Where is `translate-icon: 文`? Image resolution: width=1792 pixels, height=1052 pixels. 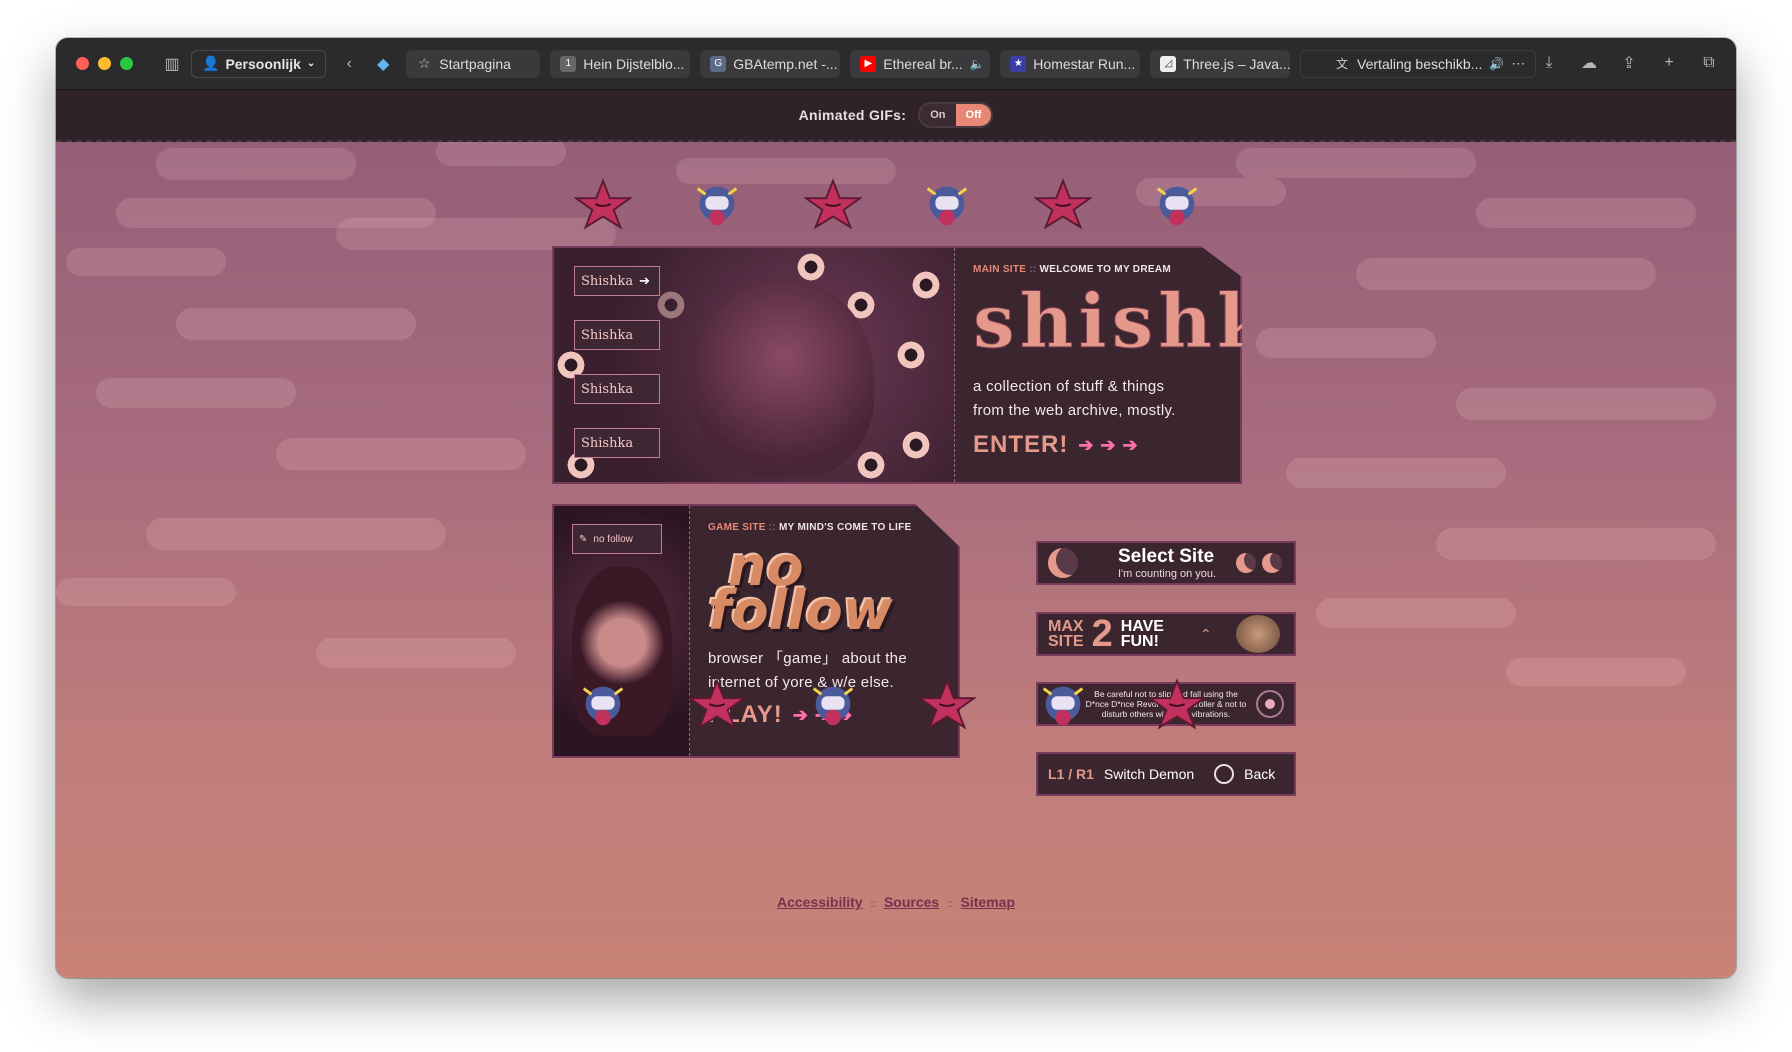
translate-icon: 文 is located at coordinates (1342, 64).